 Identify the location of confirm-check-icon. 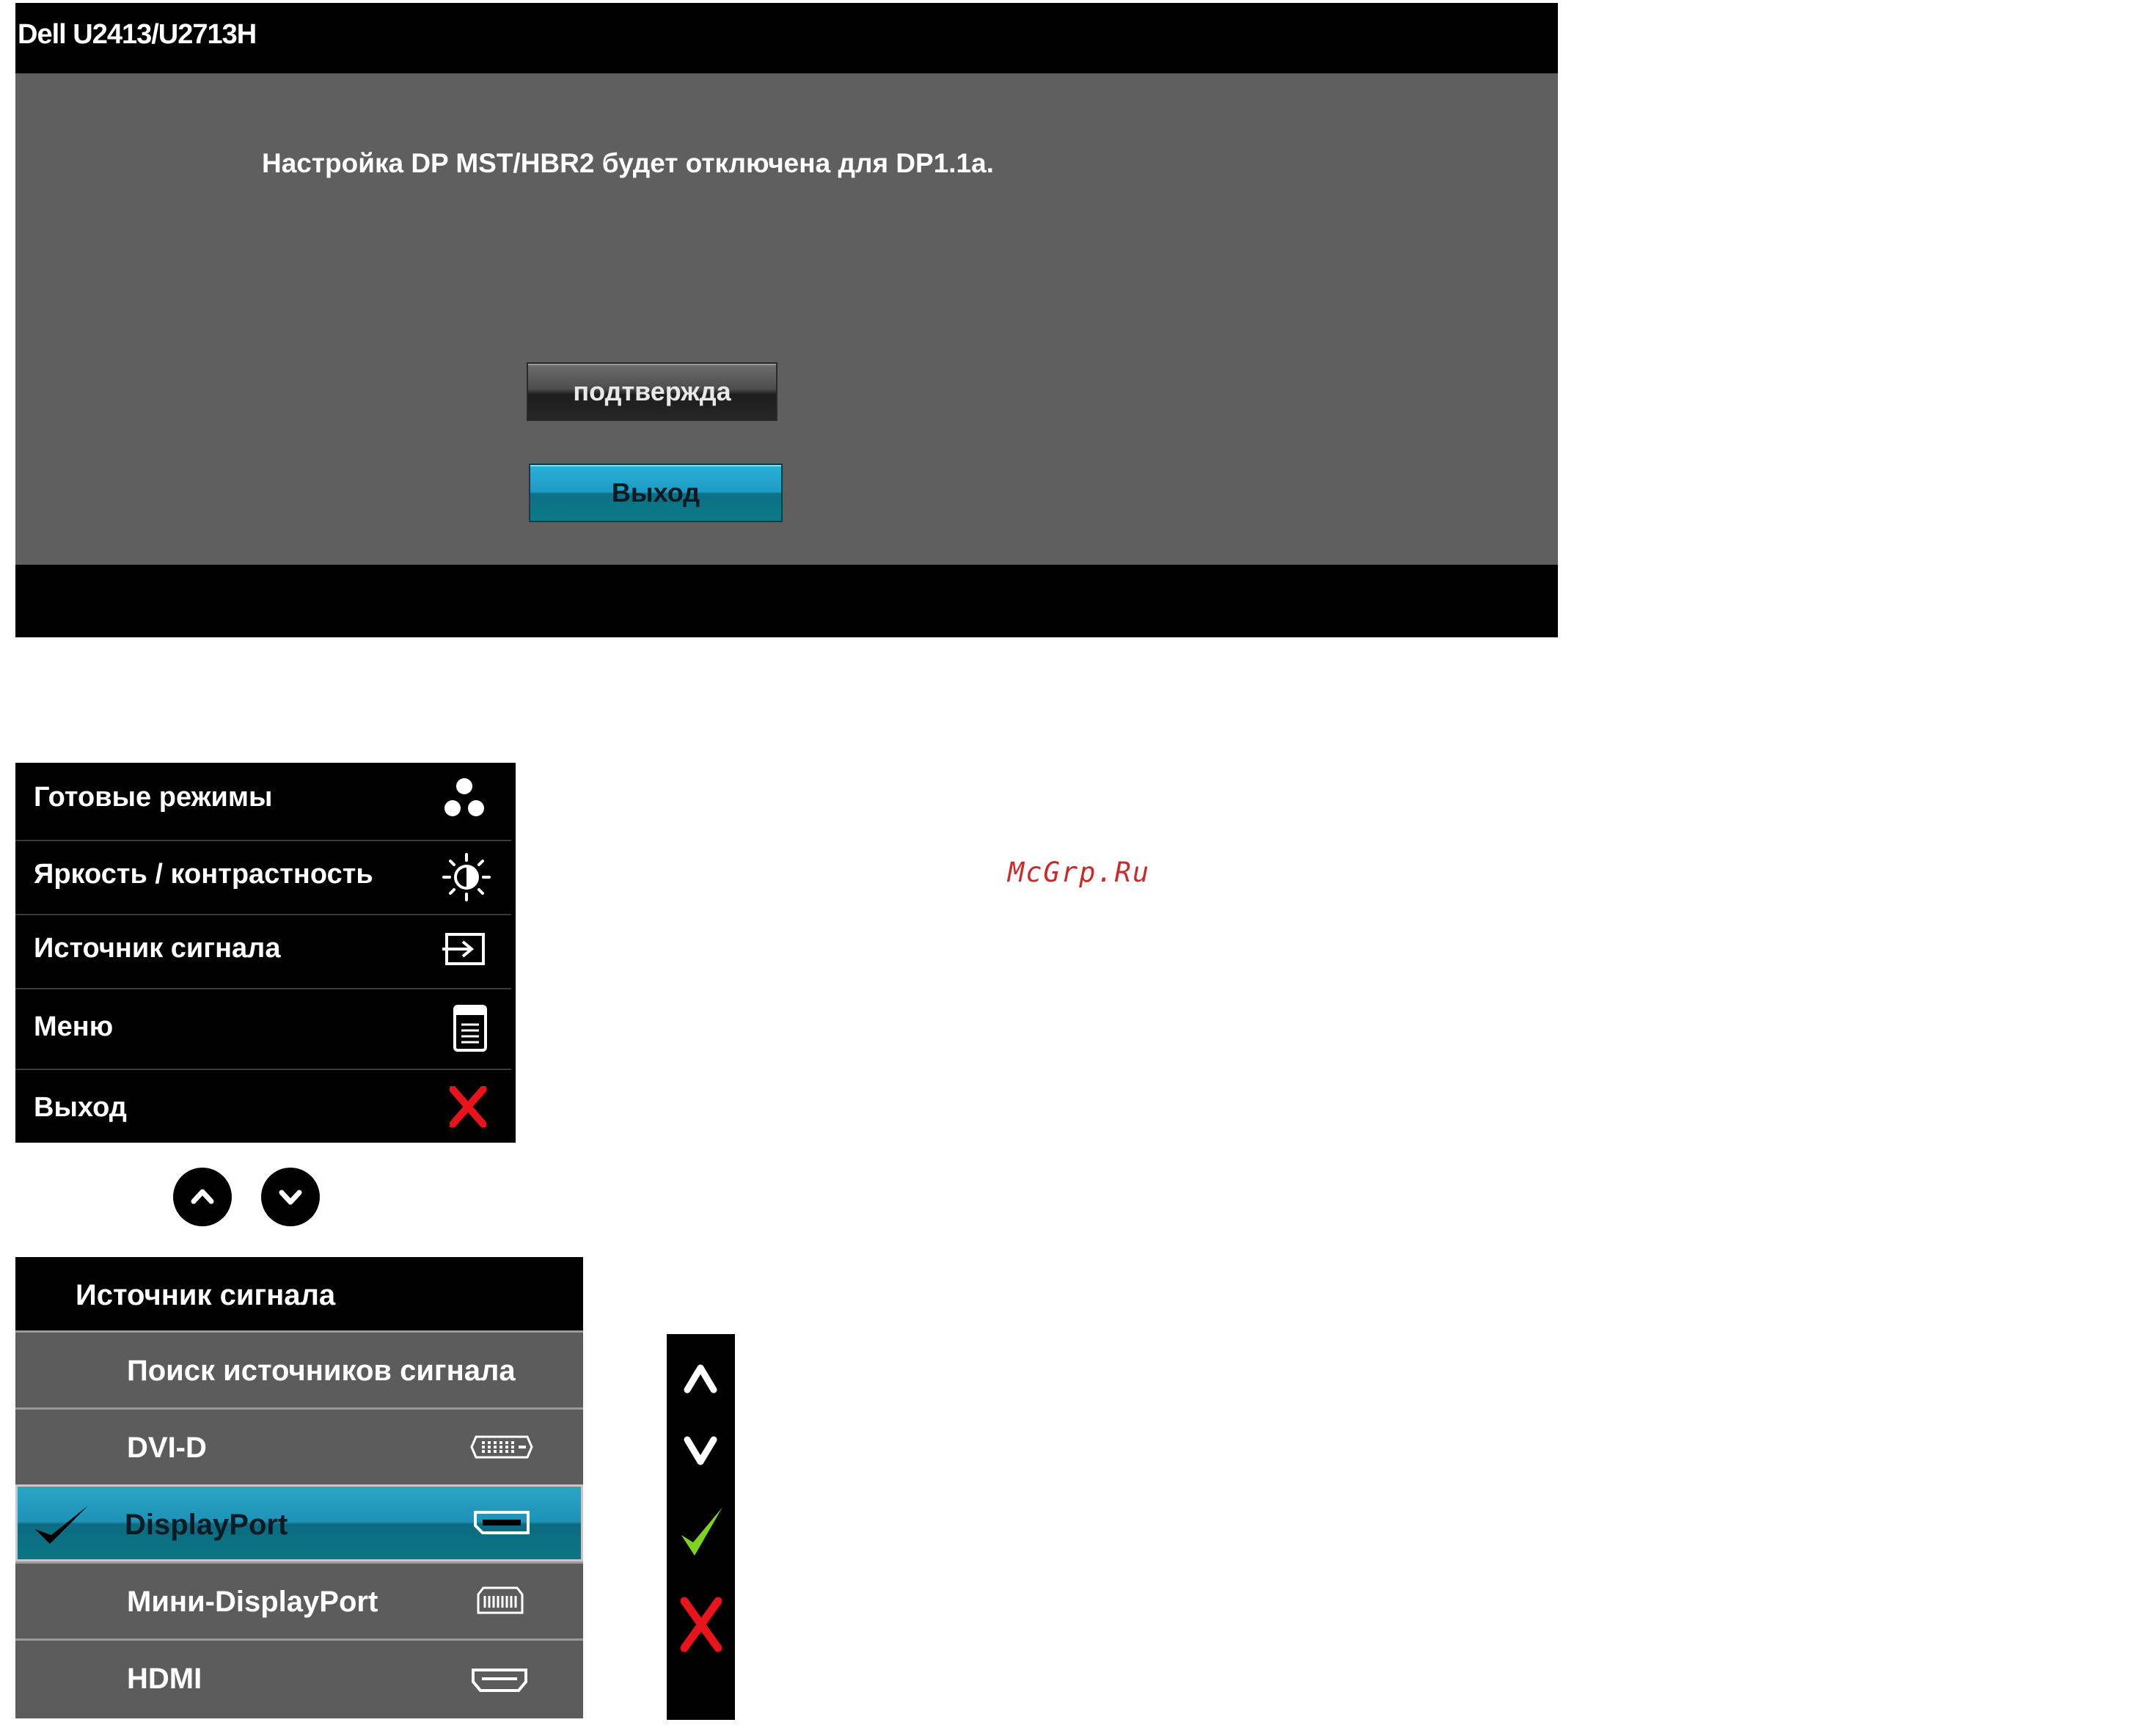
(701, 1531).